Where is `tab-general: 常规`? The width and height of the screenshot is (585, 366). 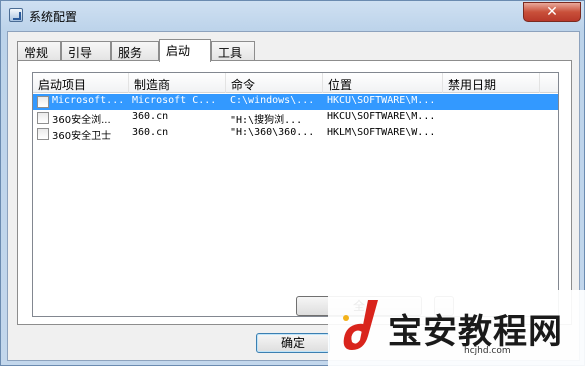 tab-general: 常规 is located at coordinates (39, 51).